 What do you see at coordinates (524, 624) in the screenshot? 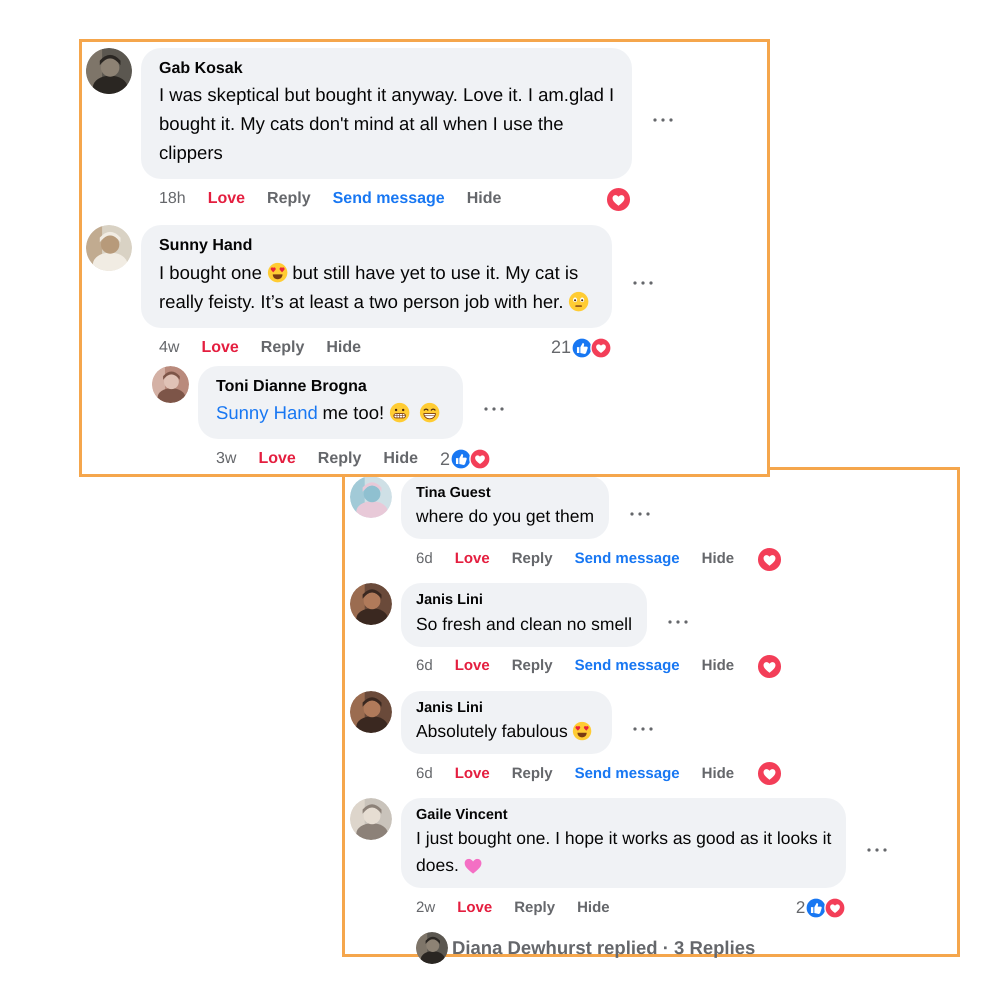
I see `comment-text: So fresh and clean no smell` at bounding box center [524, 624].